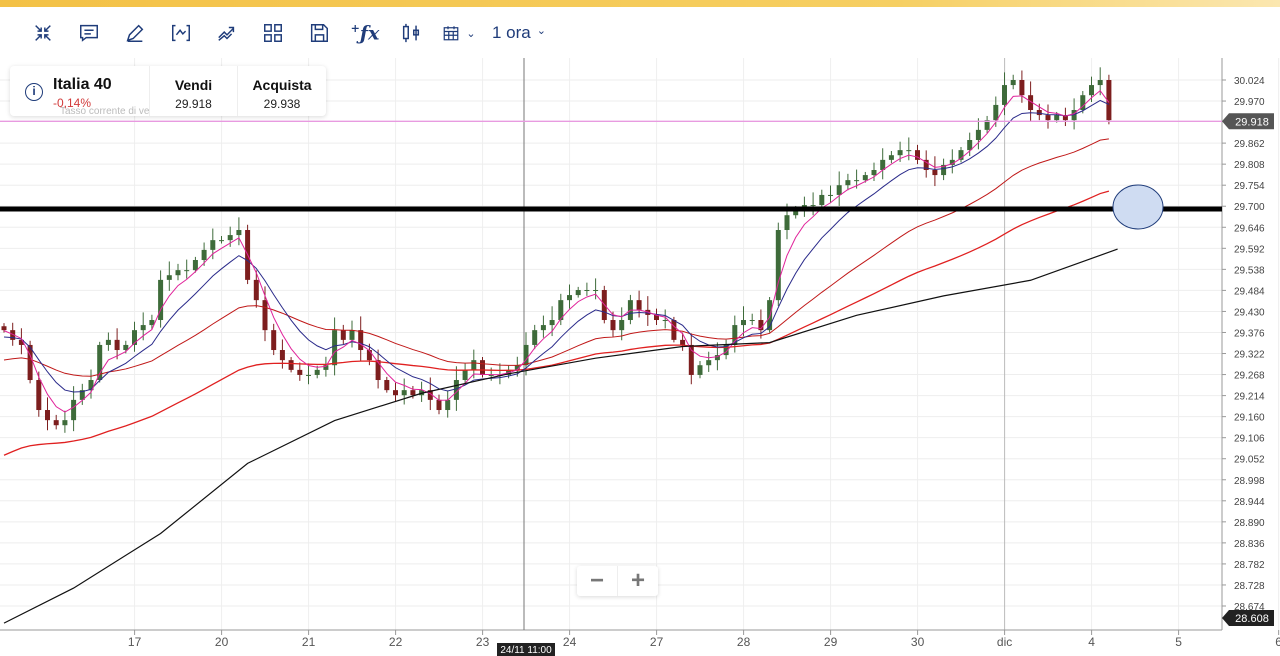 This screenshot has height=656, width=1280. I want to click on info-icon: i, so click(34, 92).